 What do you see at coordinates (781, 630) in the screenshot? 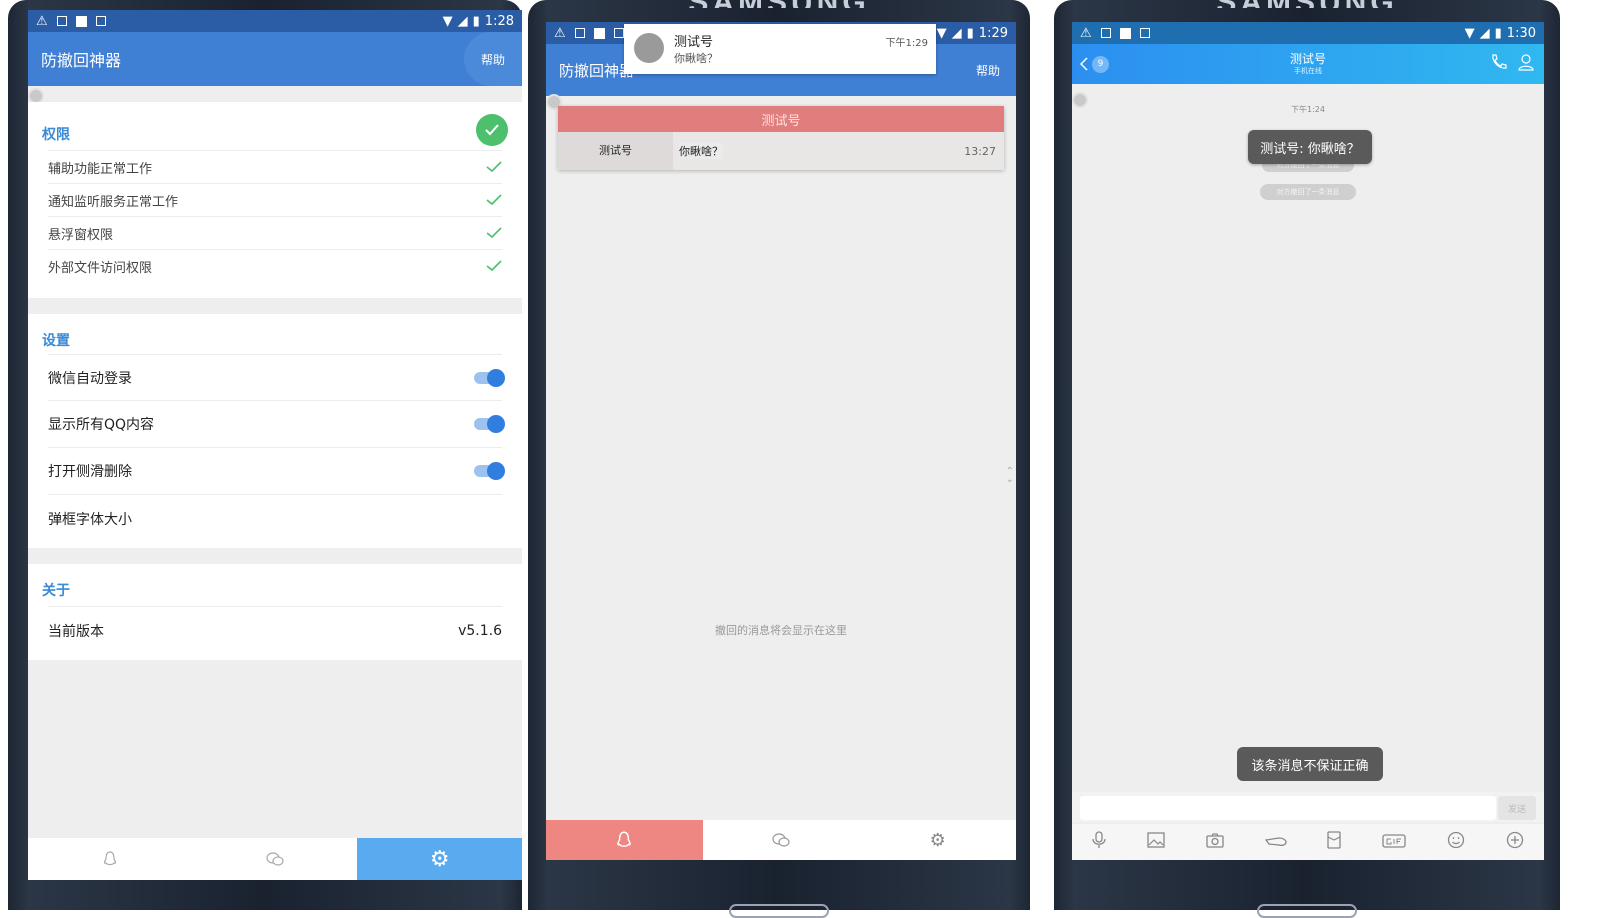
I see `empty-hint: 撤回的消息将会显示在这里` at bounding box center [781, 630].